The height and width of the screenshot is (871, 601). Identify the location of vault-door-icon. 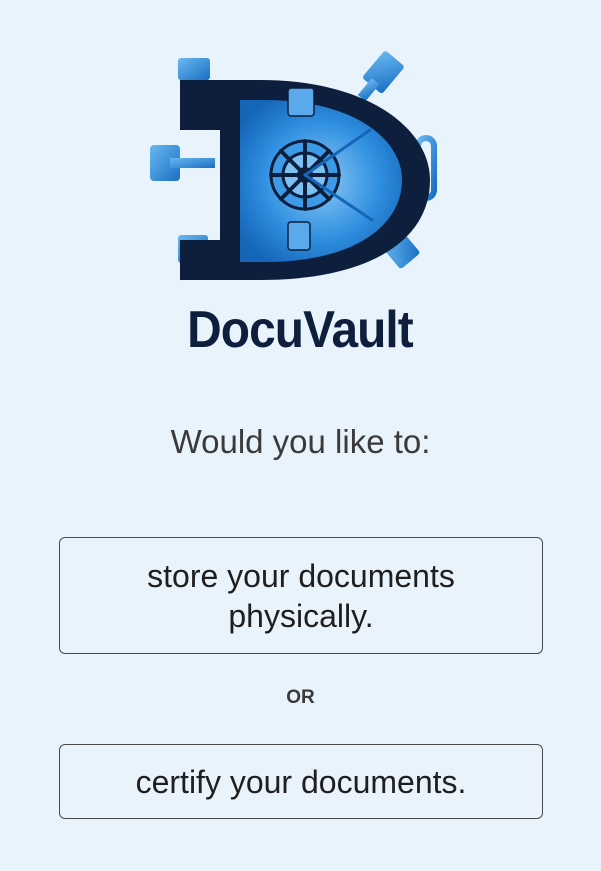
(293, 165).